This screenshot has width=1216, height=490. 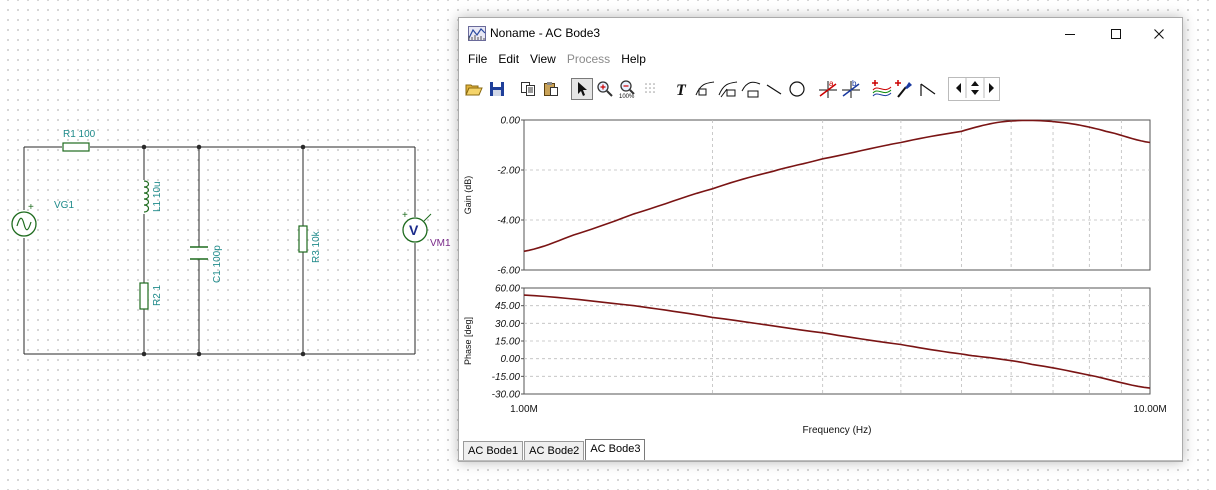 I want to click on marker-button, so click(x=905, y=89).